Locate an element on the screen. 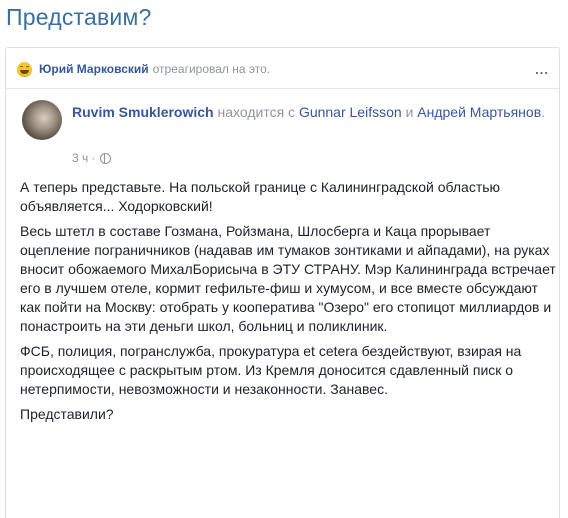  tagged-user-2-link: Андрей Мартьянов is located at coordinates (479, 112).